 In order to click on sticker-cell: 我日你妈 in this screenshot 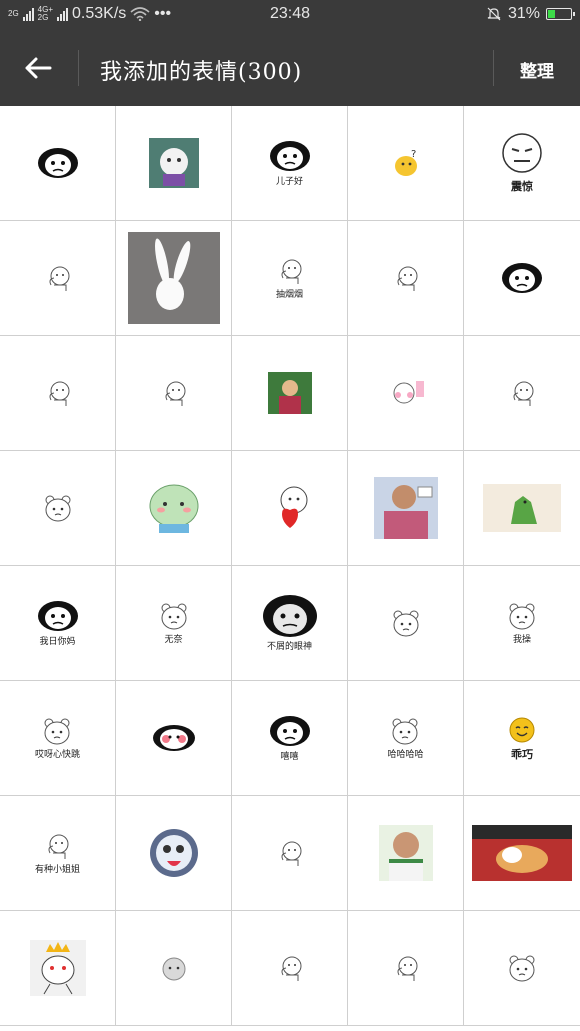, I will do `click(58, 623)`.